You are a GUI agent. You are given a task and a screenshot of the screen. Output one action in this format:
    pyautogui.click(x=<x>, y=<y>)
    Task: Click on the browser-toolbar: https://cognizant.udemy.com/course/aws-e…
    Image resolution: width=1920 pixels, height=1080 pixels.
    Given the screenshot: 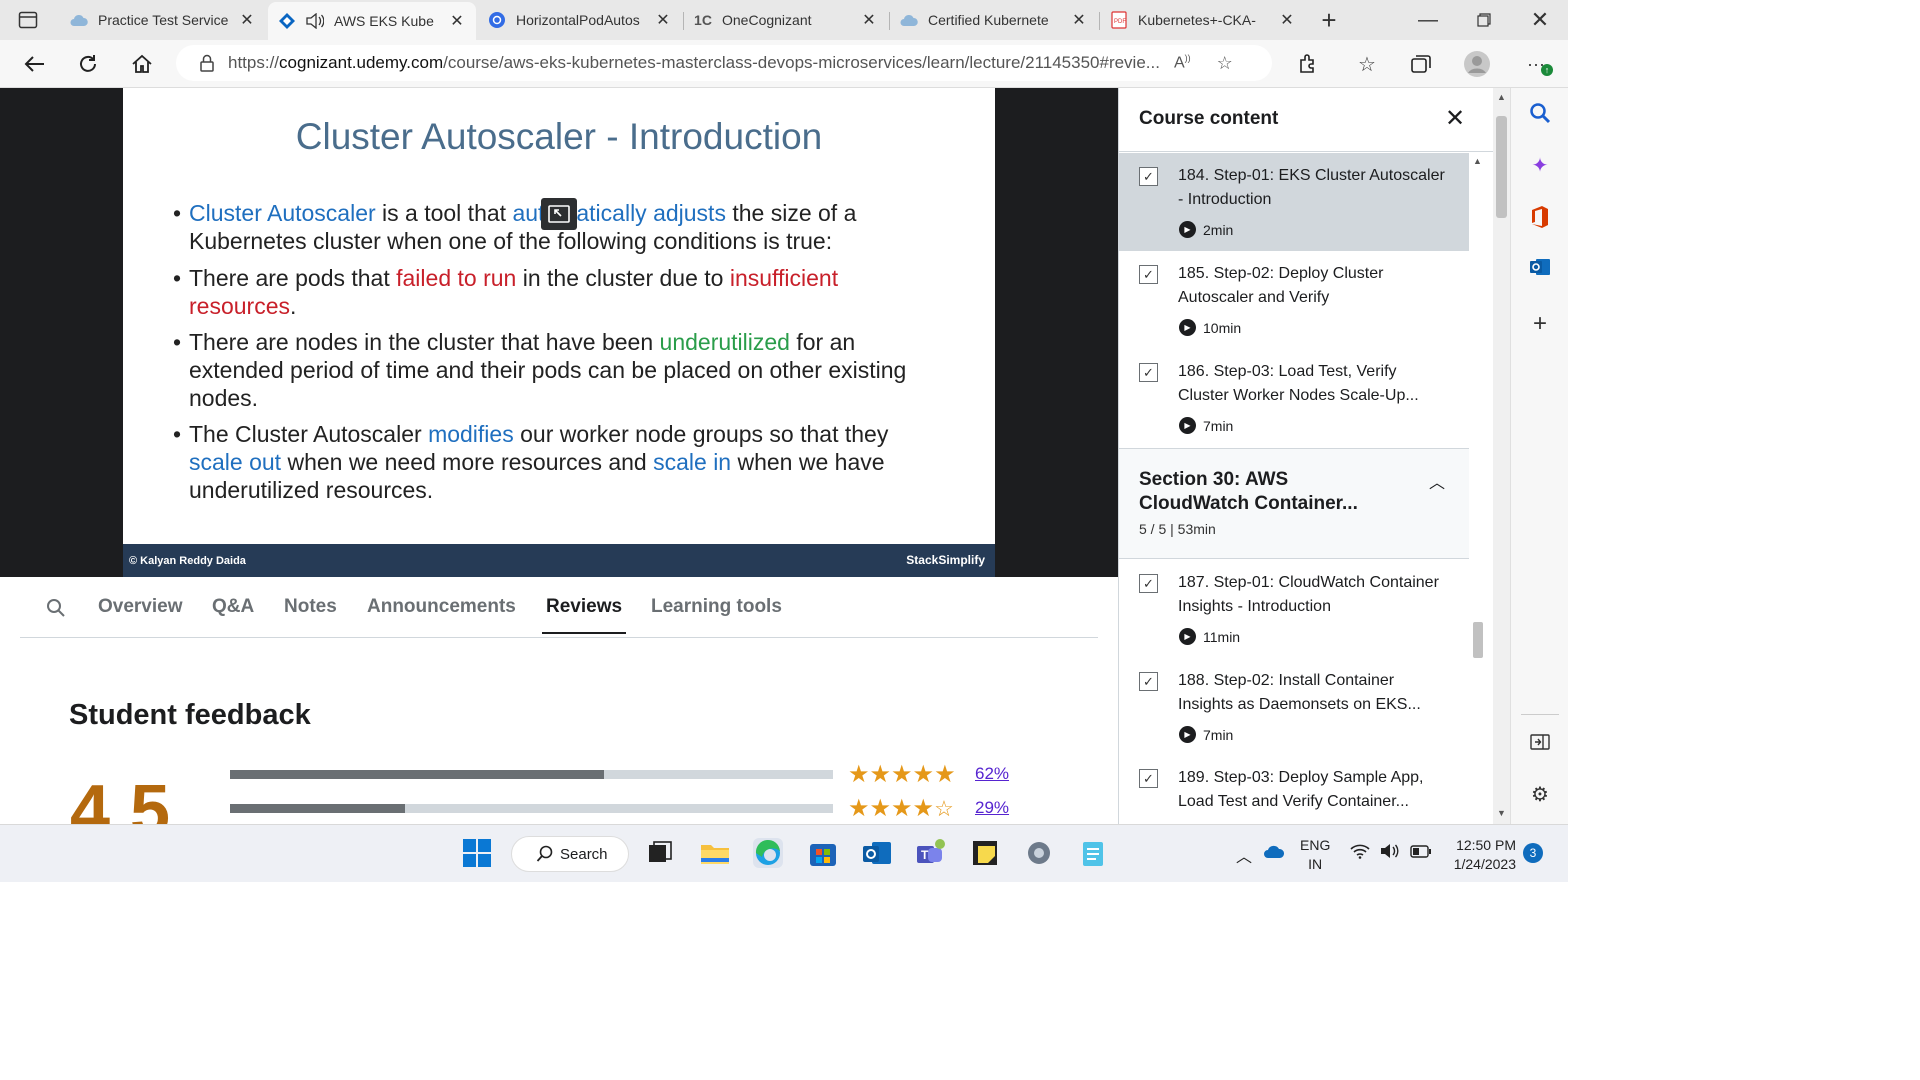 What is the action you would take?
    pyautogui.click(x=784, y=64)
    